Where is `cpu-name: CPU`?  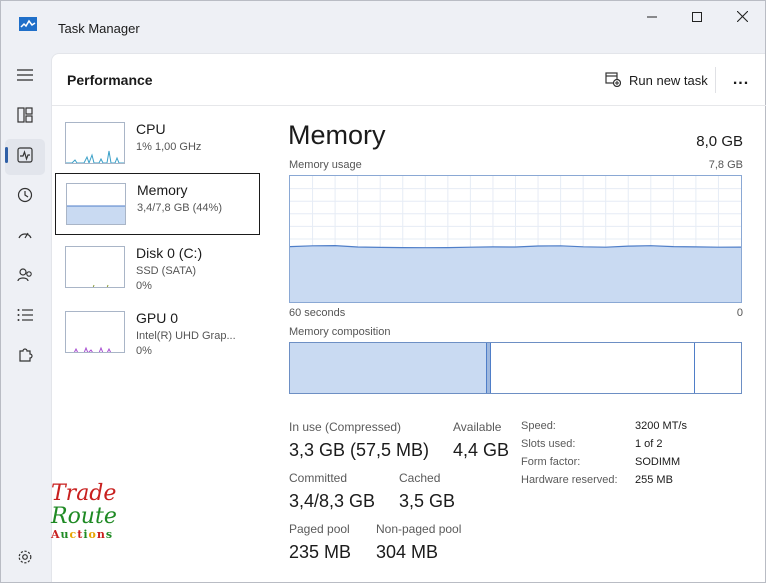 cpu-name: CPU is located at coordinates (151, 129).